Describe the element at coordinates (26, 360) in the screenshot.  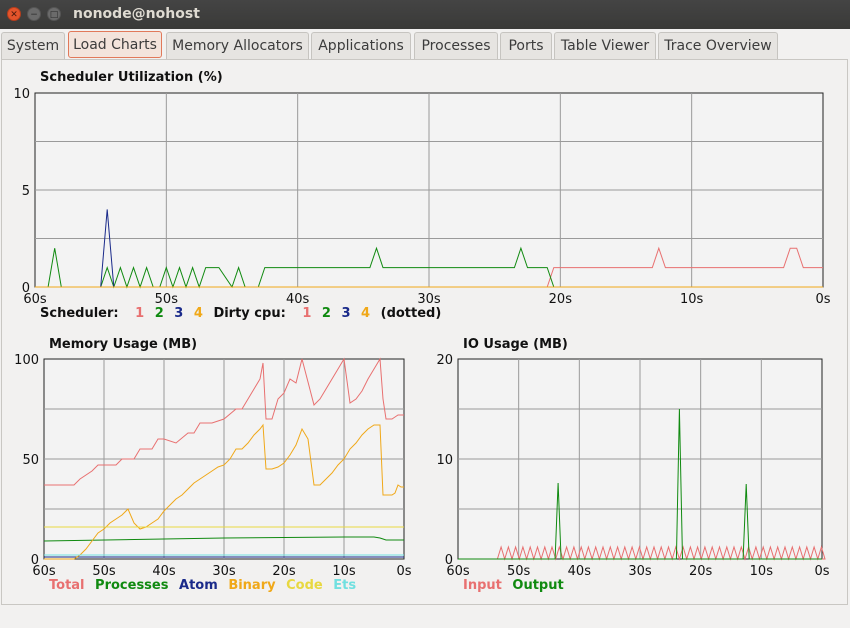
I see `memory-y-tick-label: 100` at that location.